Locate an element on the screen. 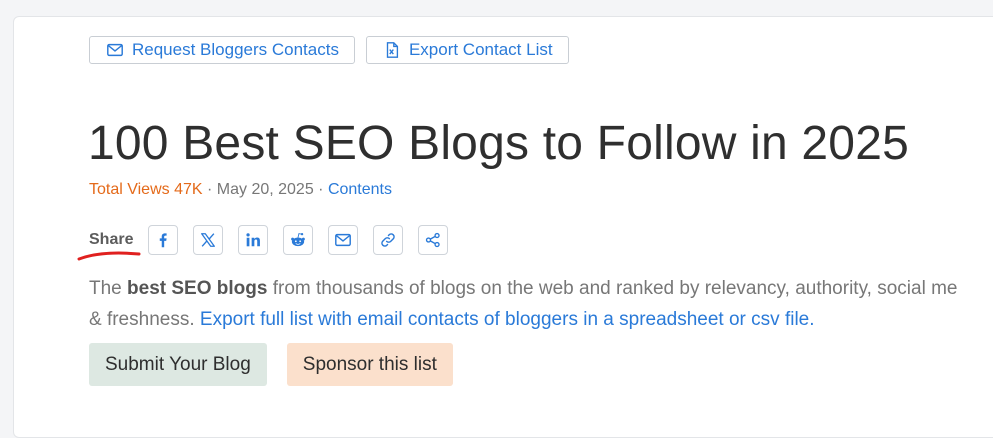  link-icon is located at coordinates (388, 240).